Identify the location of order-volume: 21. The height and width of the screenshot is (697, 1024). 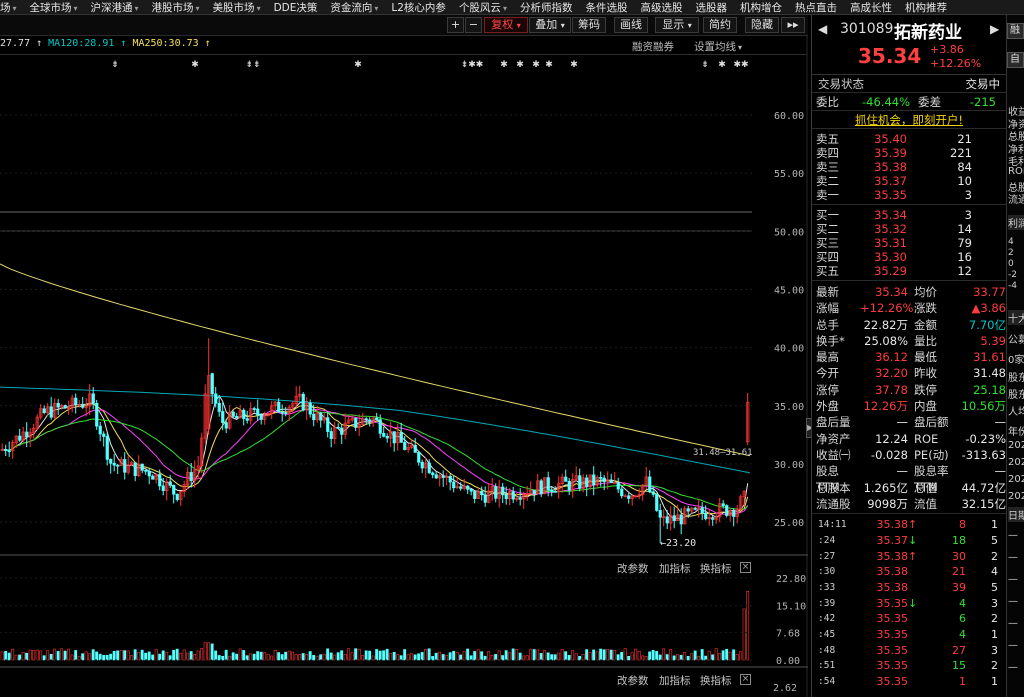
(964, 139).